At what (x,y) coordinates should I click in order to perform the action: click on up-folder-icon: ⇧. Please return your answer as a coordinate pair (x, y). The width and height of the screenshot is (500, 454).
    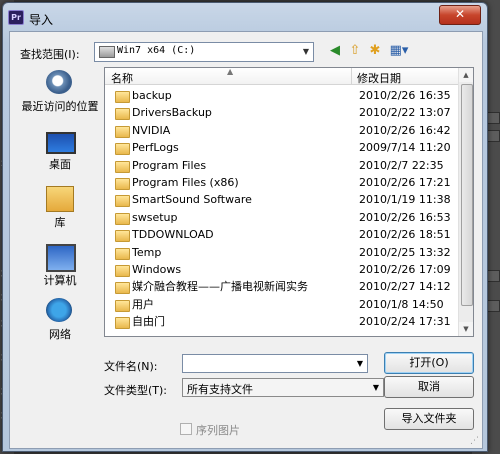
    Looking at the image, I should click on (355, 51).